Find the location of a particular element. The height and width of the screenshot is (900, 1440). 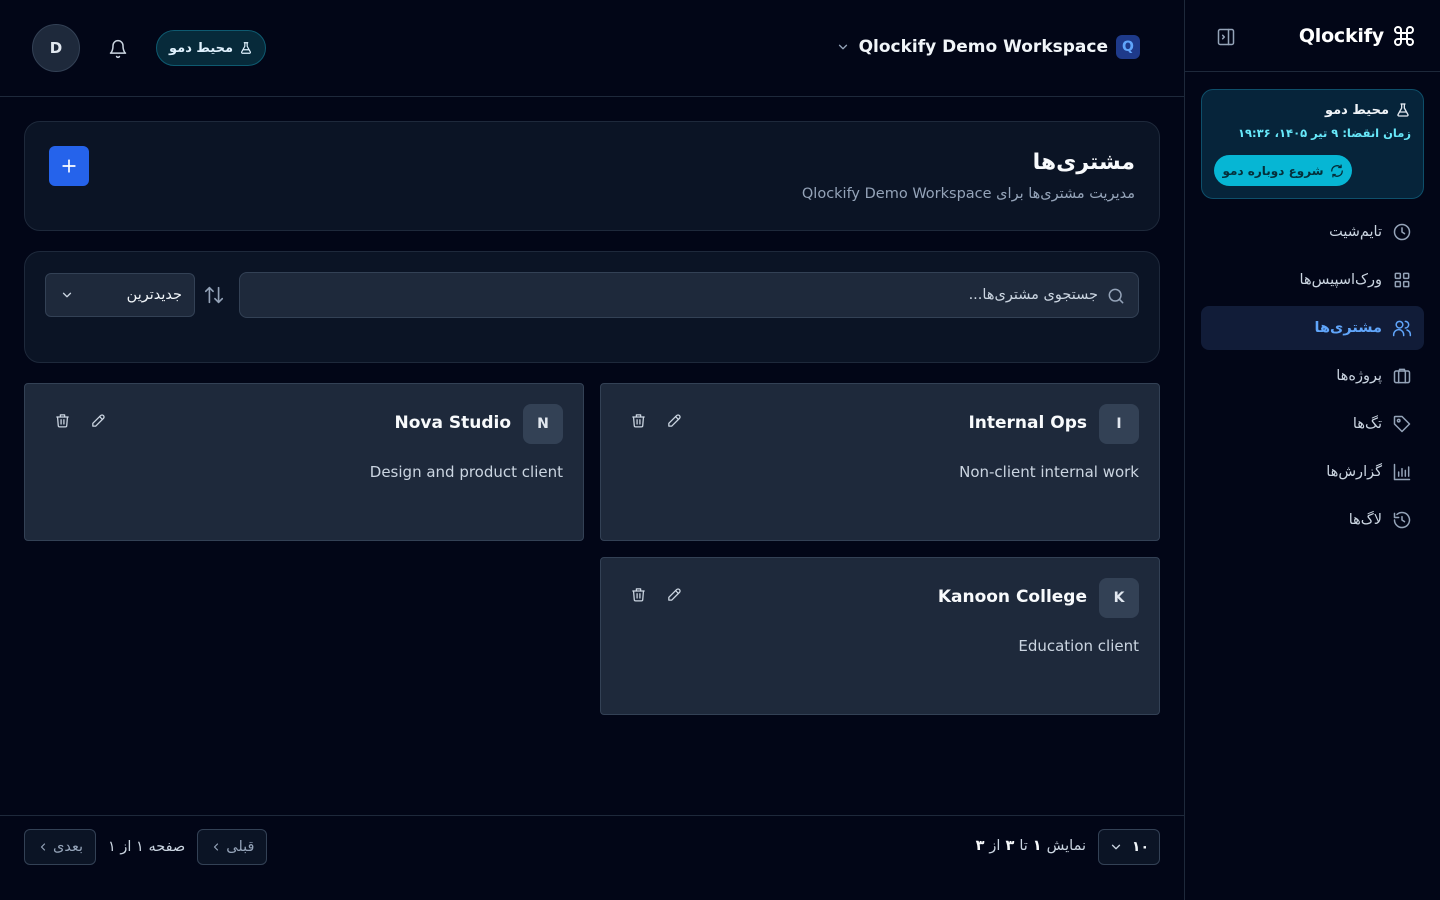

client-name: Internal Ops is located at coordinates (1027, 423).